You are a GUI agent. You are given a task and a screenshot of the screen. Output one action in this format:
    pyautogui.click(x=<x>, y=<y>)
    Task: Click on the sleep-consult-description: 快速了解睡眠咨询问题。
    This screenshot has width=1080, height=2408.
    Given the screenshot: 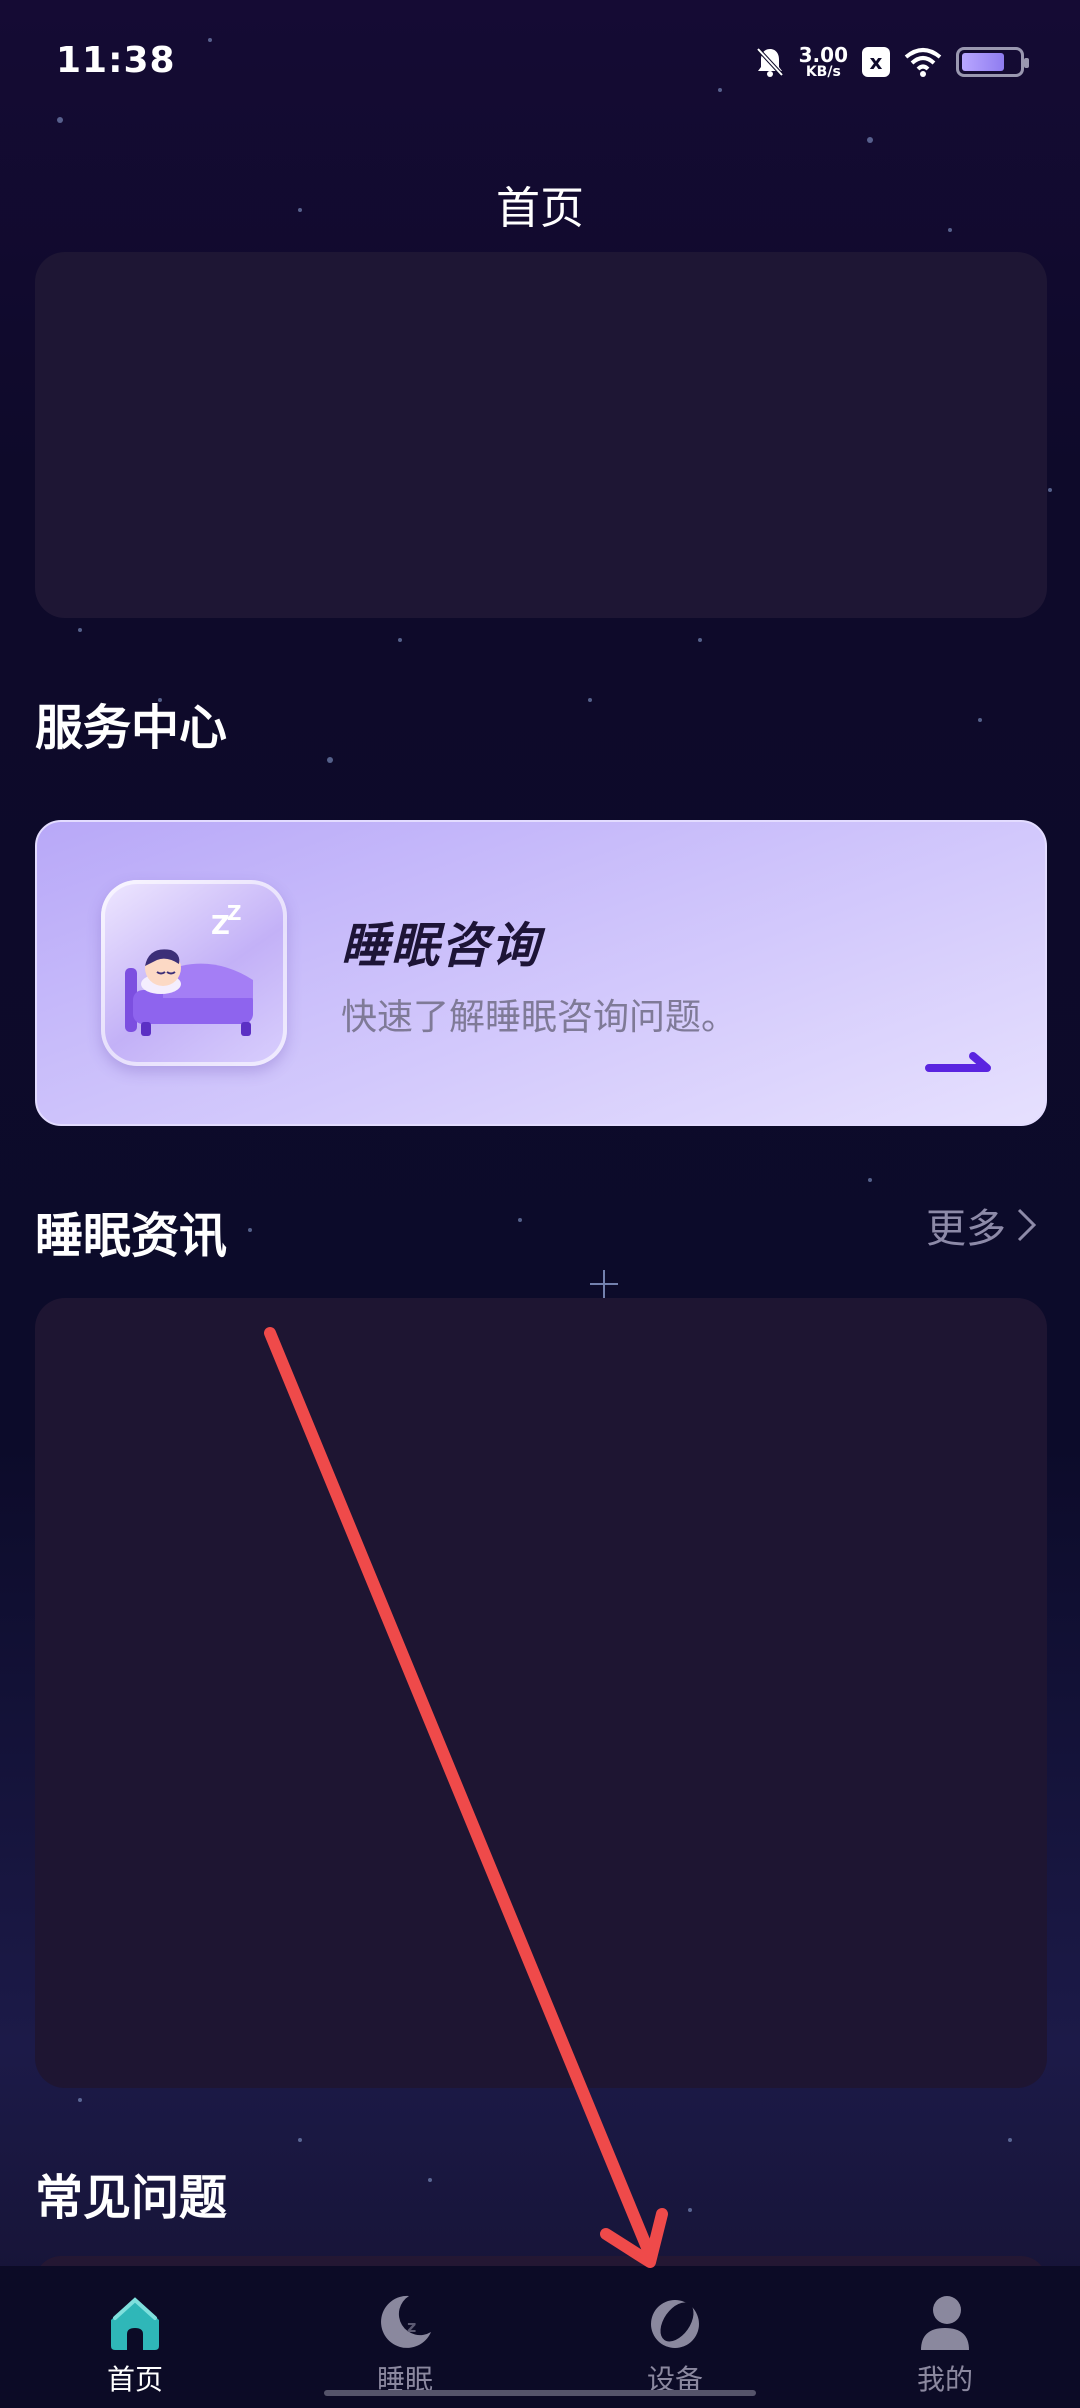 What is the action you would take?
    pyautogui.click(x=539, y=1017)
    